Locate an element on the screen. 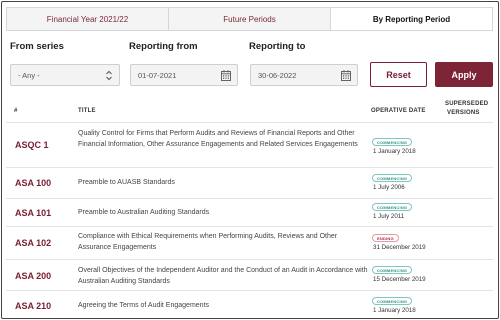  operative-date: 1 July 2006 is located at coordinates (389, 187).